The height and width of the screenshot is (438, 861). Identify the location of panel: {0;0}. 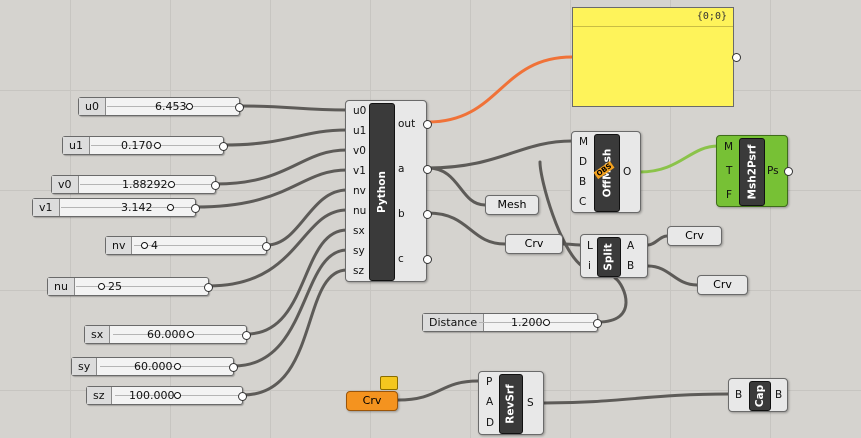
(656, 57).